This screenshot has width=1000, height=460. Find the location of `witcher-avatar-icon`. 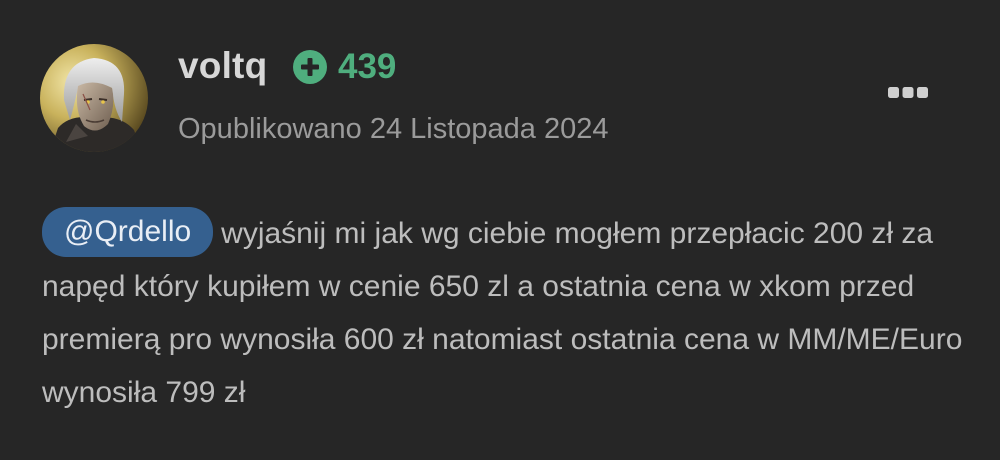

witcher-avatar-icon is located at coordinates (94, 98).